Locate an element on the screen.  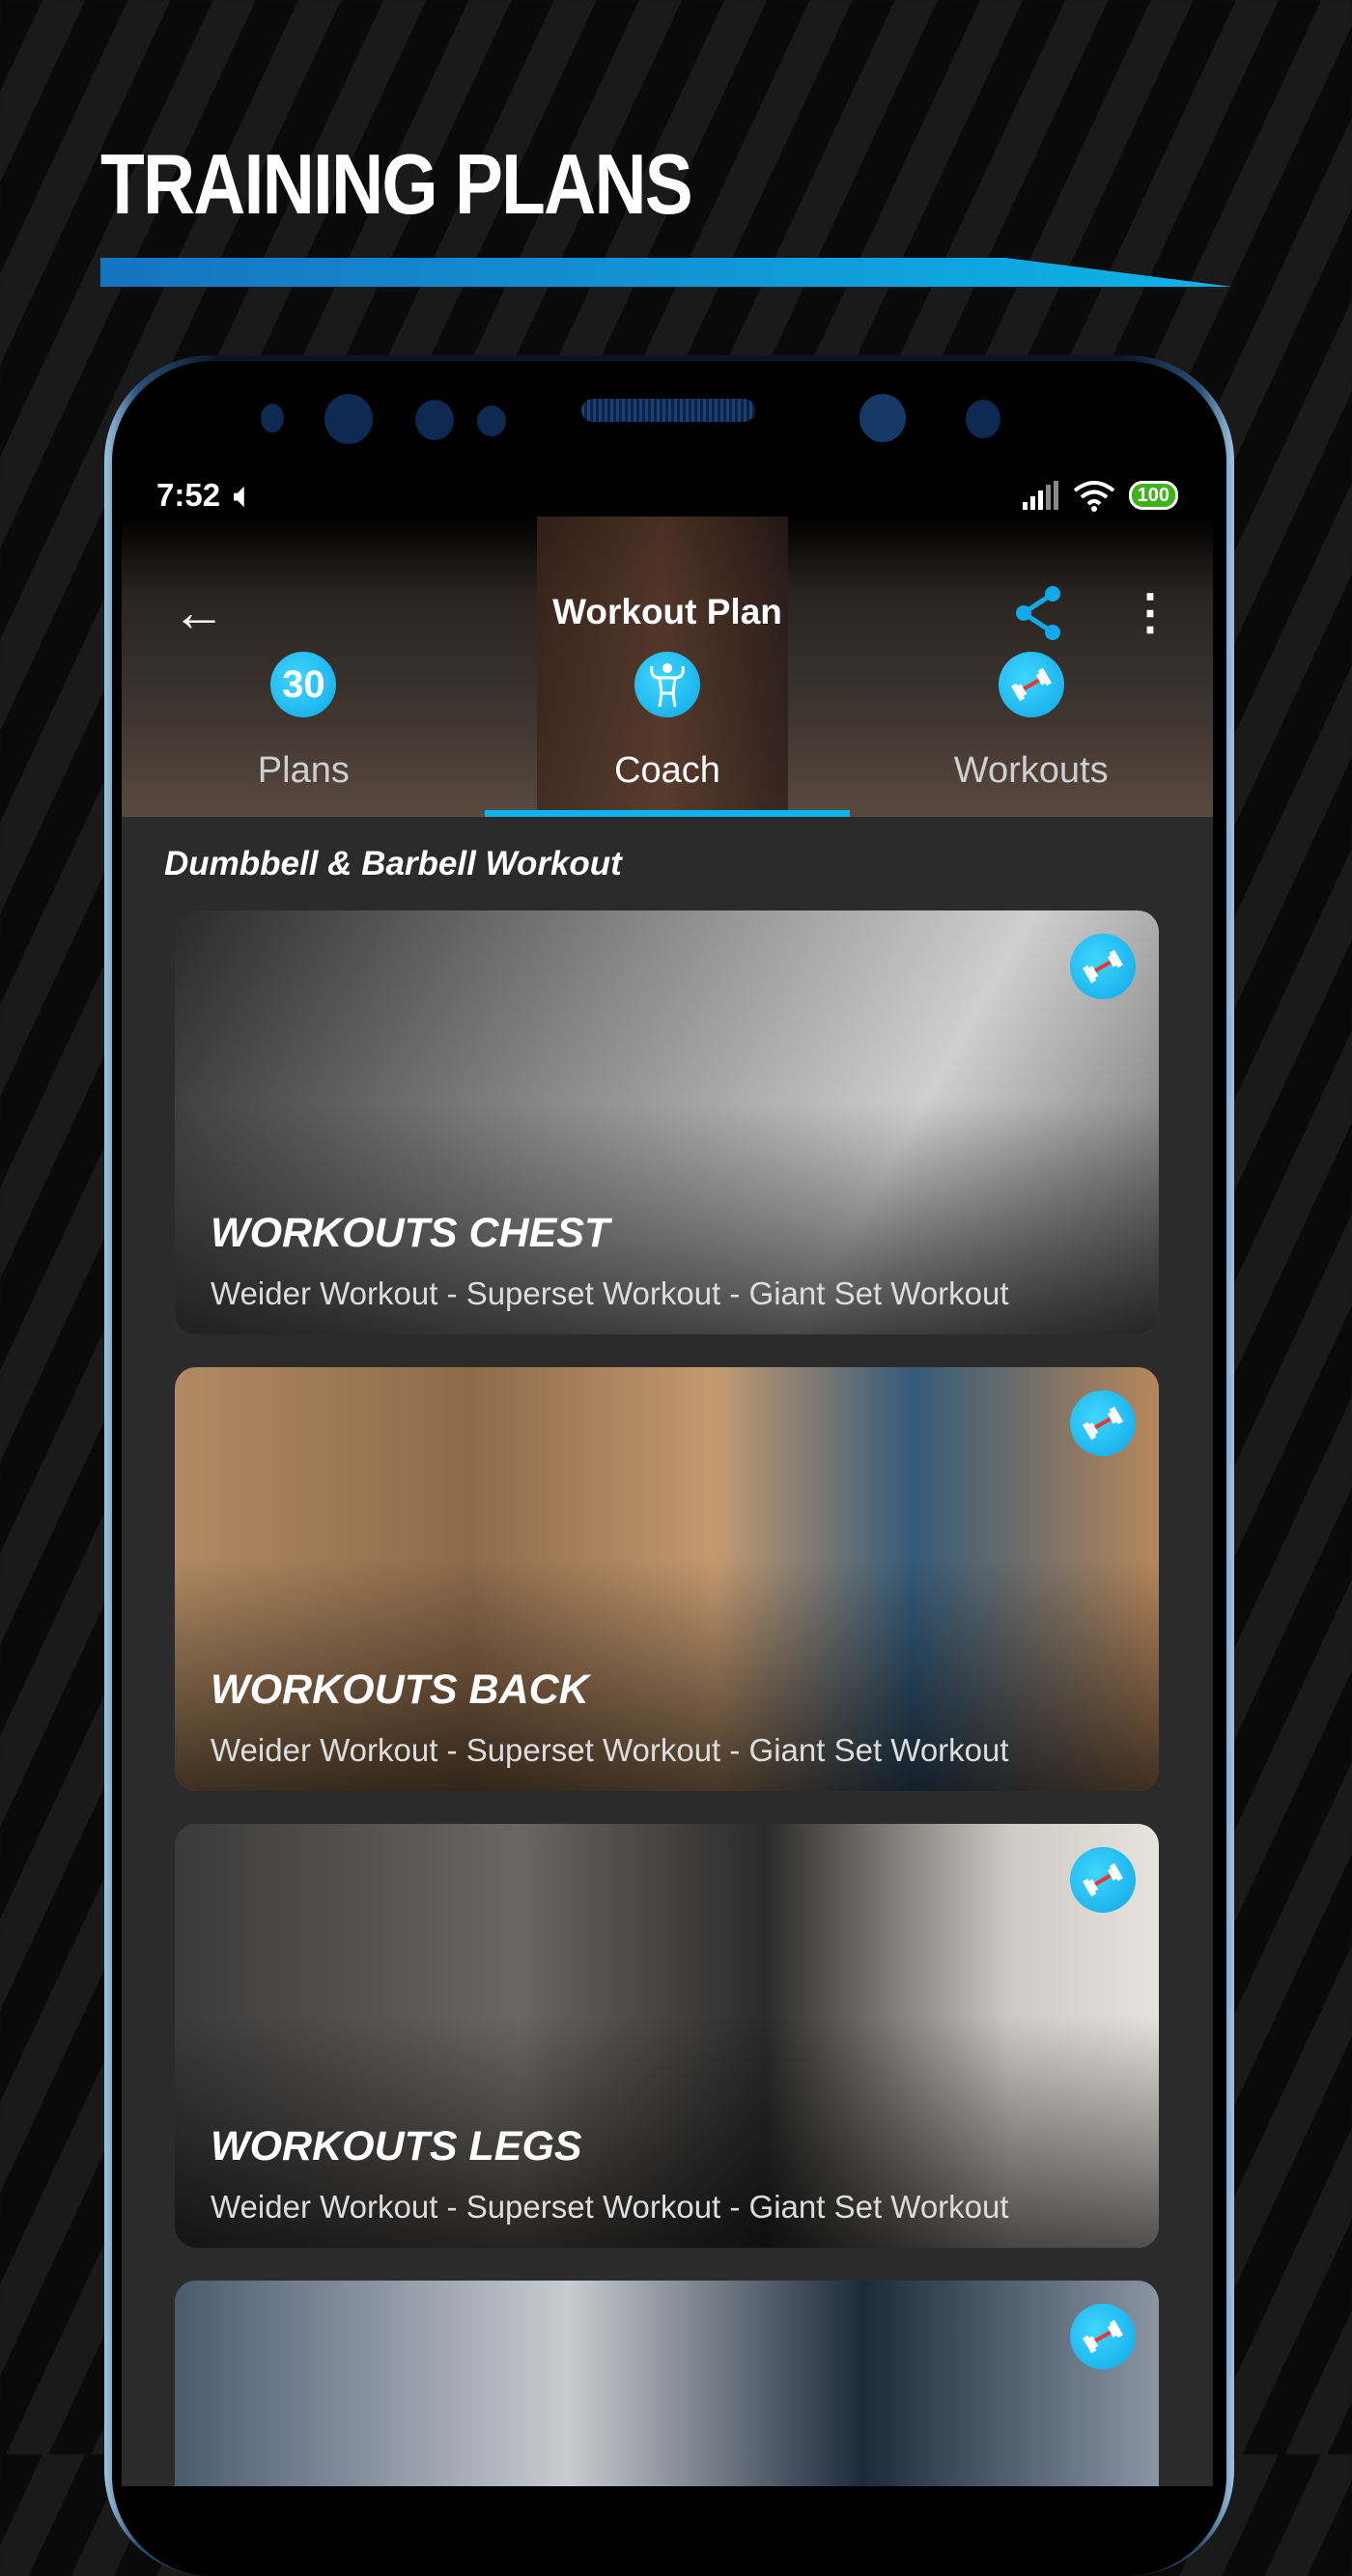
tab-coach: Coach is located at coordinates (668, 735).